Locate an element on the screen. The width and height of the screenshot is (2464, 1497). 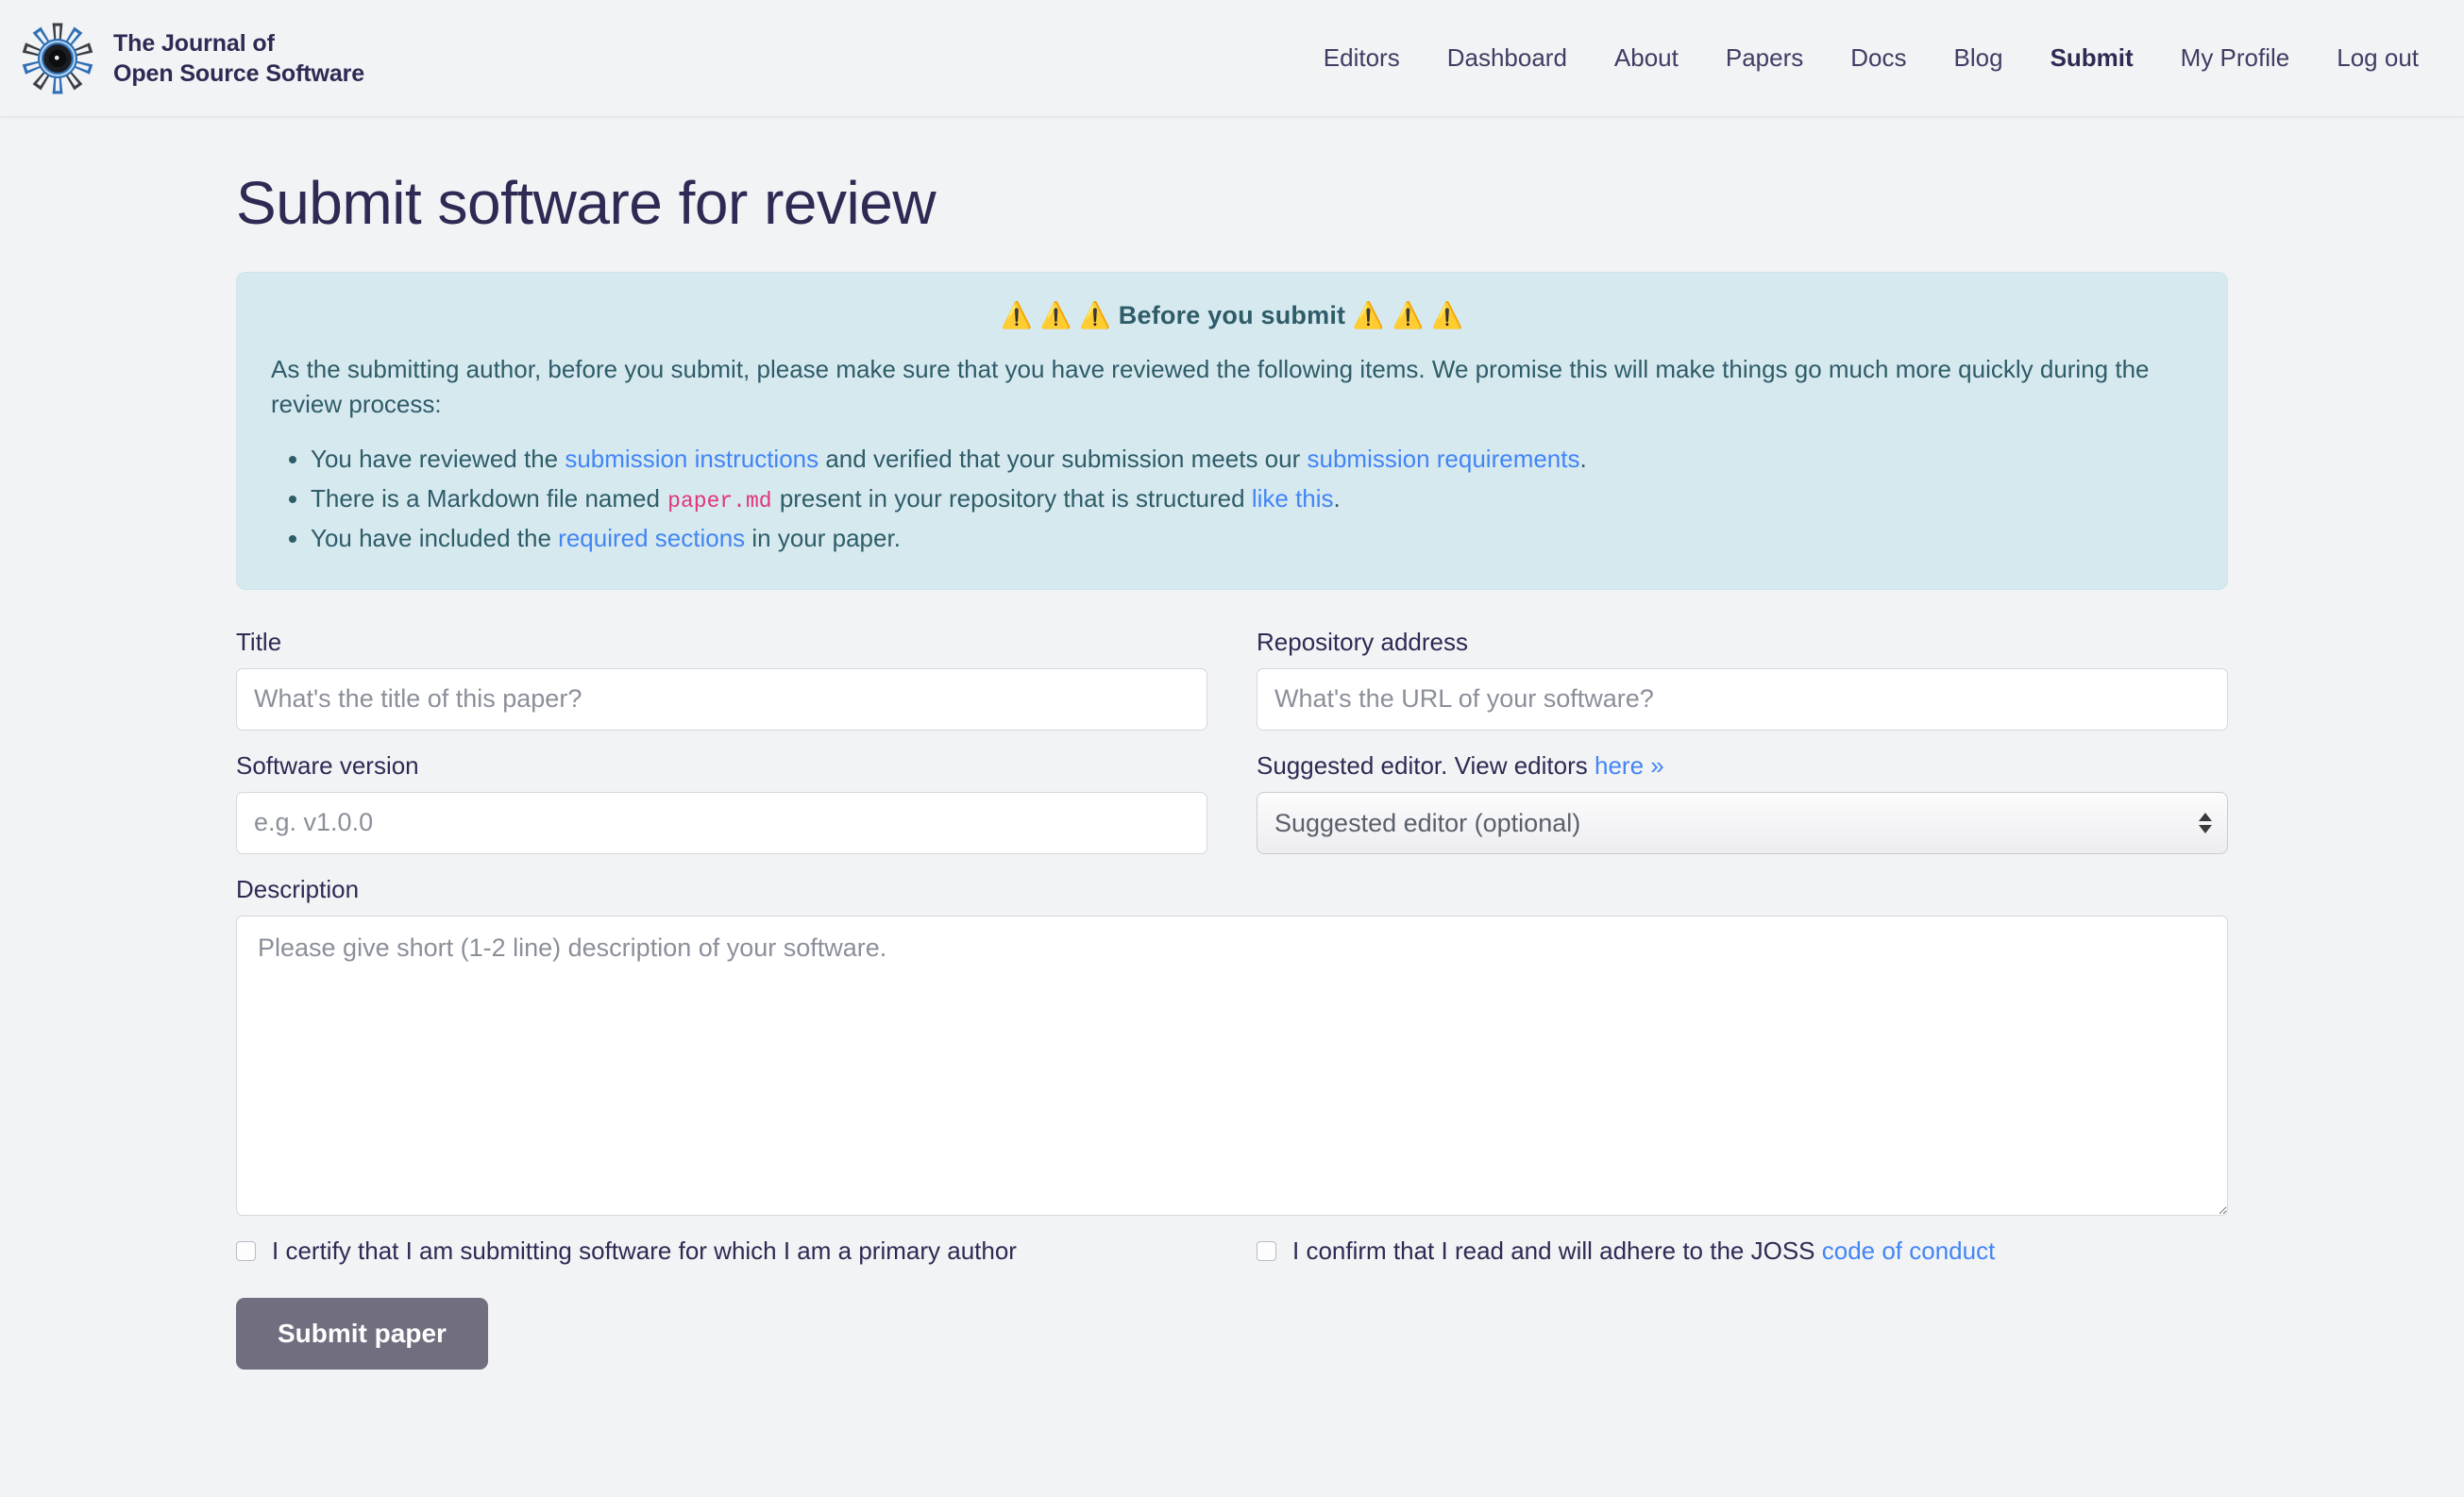
checklist-3-text-2: in your paper. is located at coordinates (823, 537).